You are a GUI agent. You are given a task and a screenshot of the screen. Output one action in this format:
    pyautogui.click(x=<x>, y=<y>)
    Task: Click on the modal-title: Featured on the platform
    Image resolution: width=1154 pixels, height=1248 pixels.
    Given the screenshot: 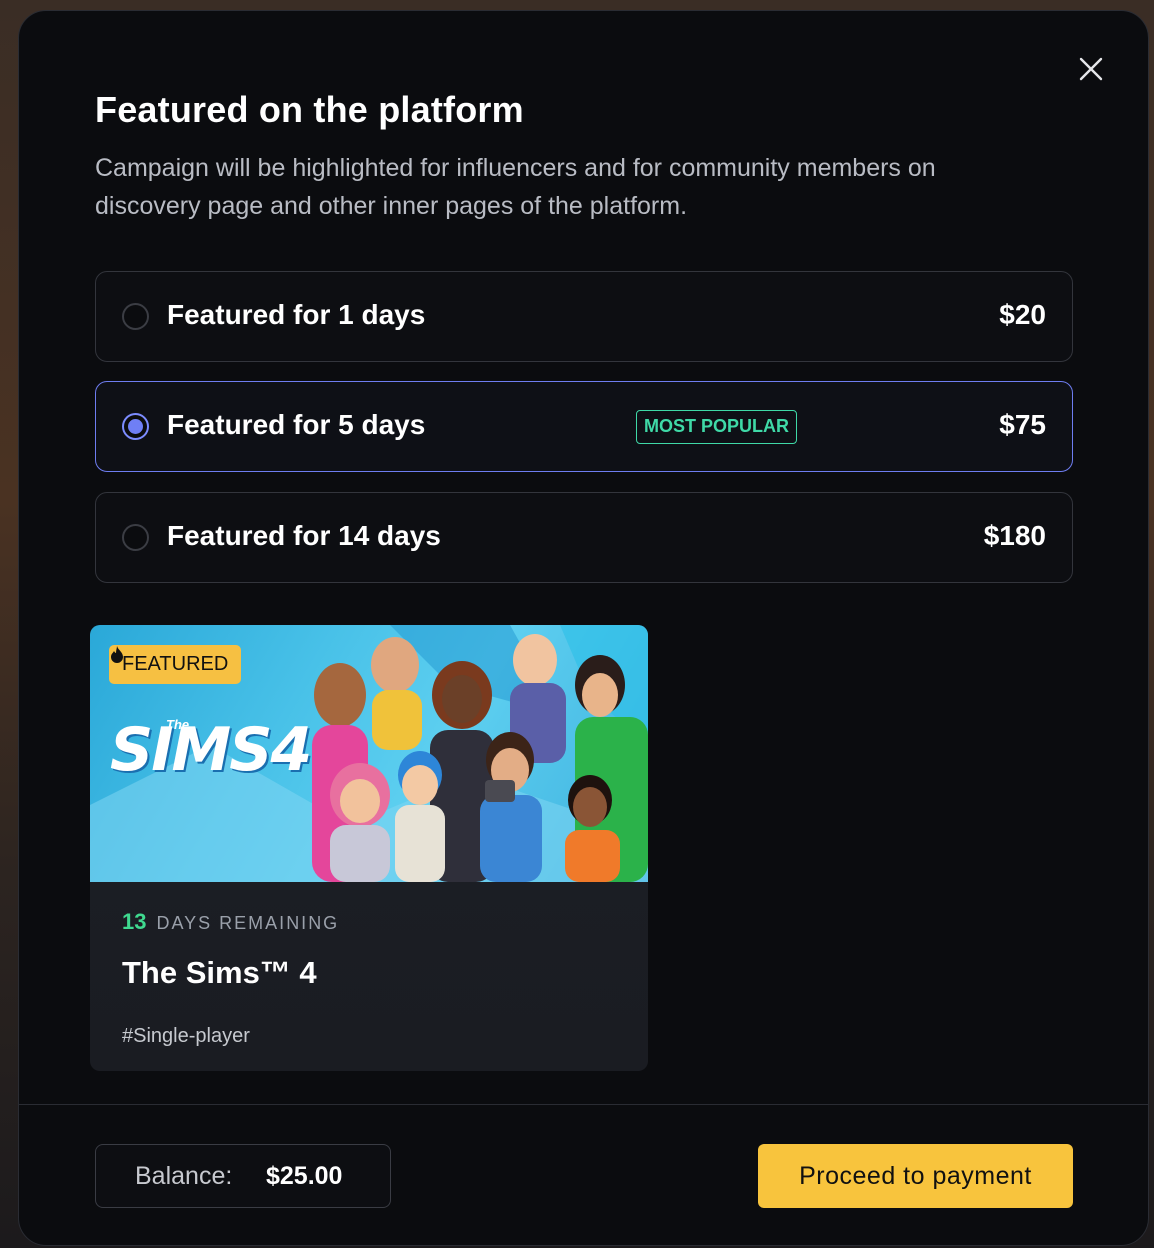 What is the action you would take?
    pyautogui.click(x=309, y=109)
    